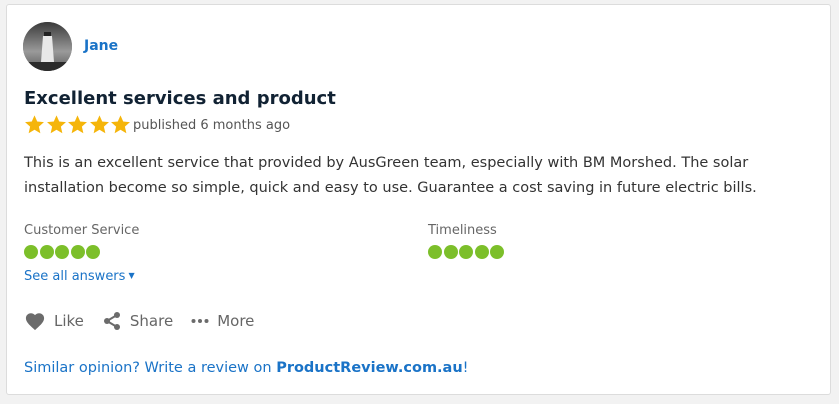 The width and height of the screenshot is (839, 404). What do you see at coordinates (180, 98) in the screenshot?
I see `review-title: Excellent services and product` at bounding box center [180, 98].